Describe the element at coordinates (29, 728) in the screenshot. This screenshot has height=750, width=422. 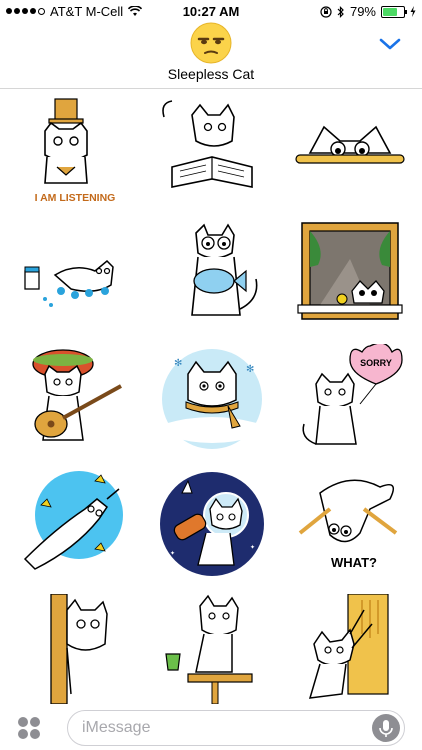
I see `app-drawer-icon` at that location.